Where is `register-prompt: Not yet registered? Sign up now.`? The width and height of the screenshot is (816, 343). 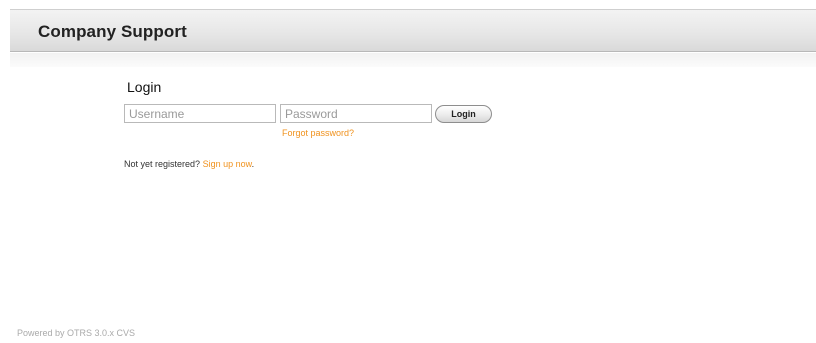 register-prompt: Not yet registered? Sign up now. is located at coordinates (189, 164).